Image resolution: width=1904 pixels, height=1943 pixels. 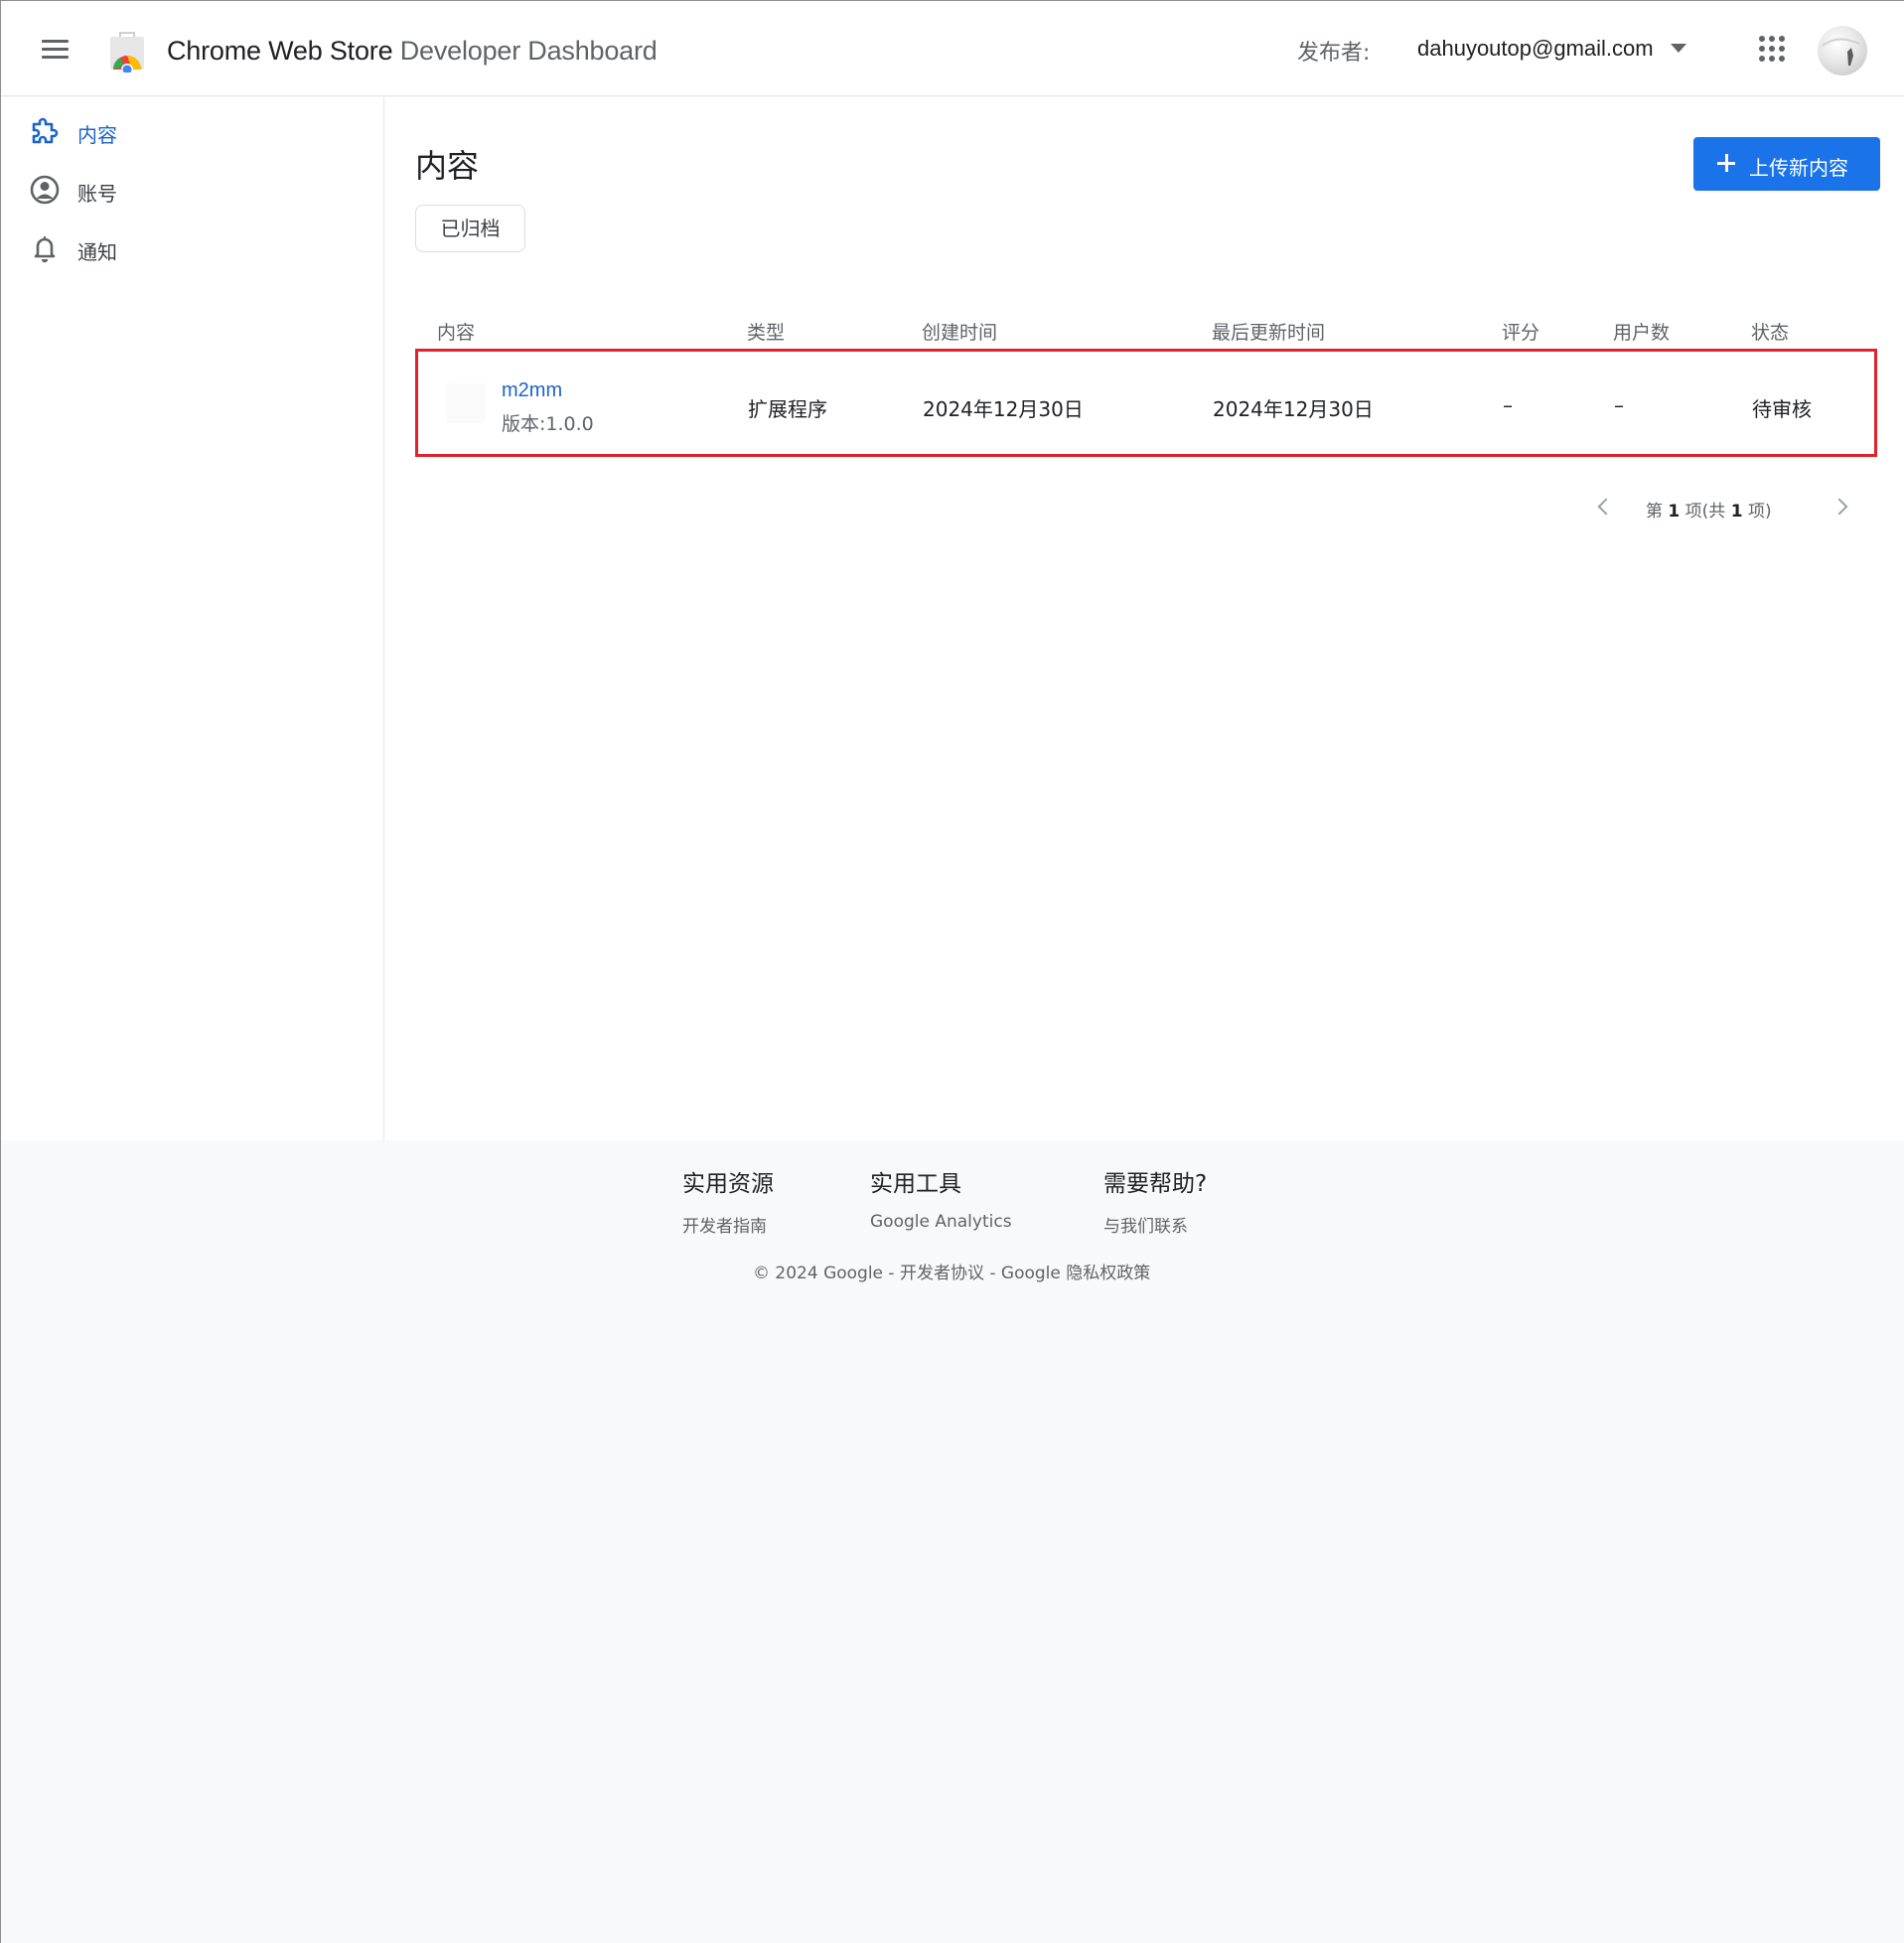 I want to click on column-header-content: 内容, so click(x=456, y=333).